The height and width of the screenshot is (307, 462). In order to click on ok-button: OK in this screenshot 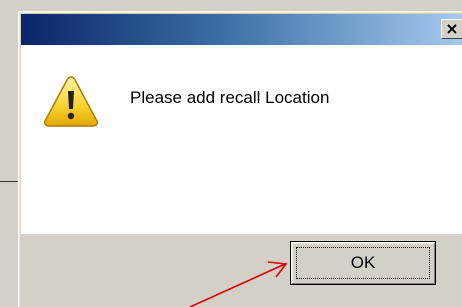, I will do `click(363, 263)`.